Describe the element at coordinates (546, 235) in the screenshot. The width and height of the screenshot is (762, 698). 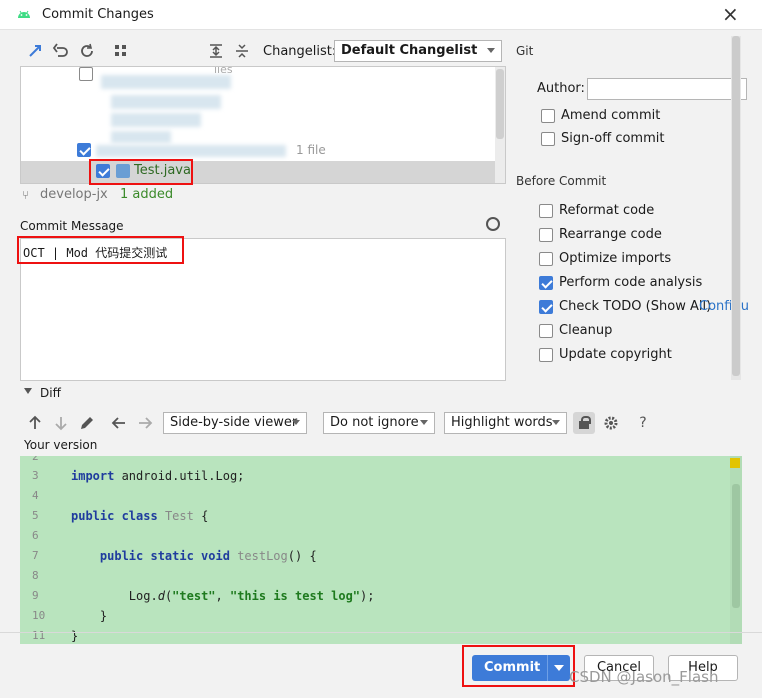
I see `rearrange-code-checkbox` at that location.